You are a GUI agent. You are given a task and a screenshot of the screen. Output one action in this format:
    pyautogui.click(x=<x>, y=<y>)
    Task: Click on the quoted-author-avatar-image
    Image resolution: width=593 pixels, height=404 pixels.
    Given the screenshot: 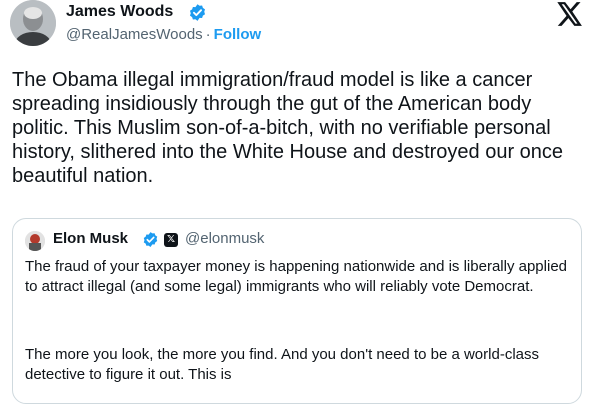 What is the action you would take?
    pyautogui.click(x=35, y=241)
    